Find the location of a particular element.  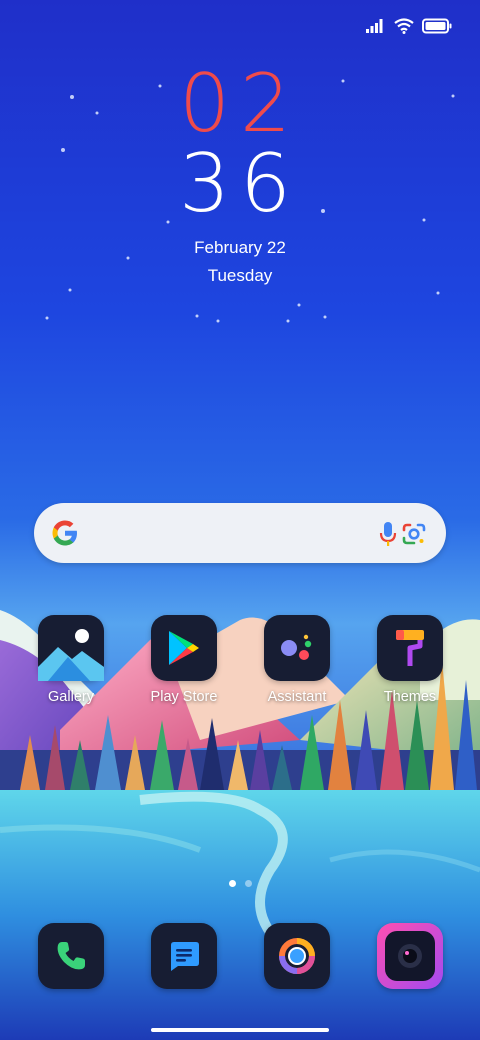

page-dot-active is located at coordinates (232, 883).